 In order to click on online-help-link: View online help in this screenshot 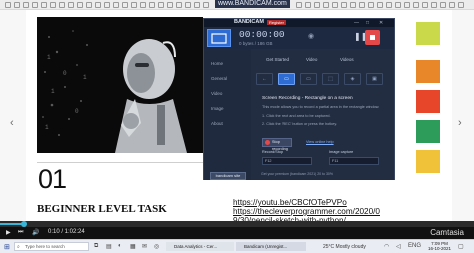, I will do `click(320, 142)`.